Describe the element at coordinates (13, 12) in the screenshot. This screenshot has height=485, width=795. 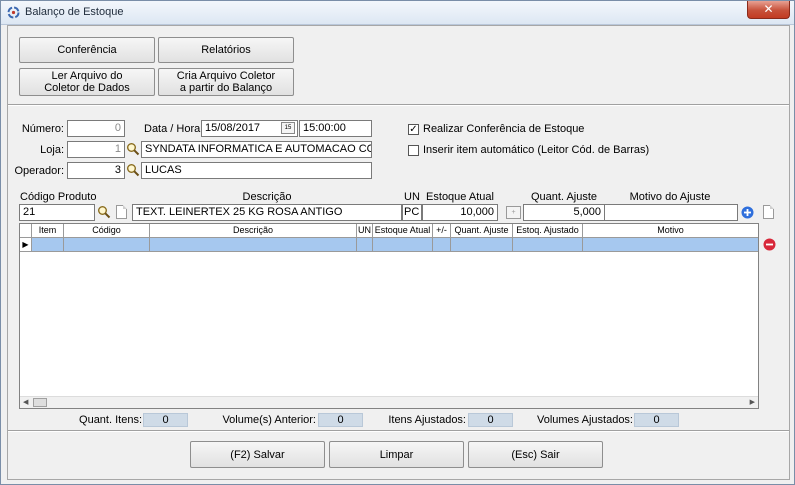
I see `app-icon` at that location.